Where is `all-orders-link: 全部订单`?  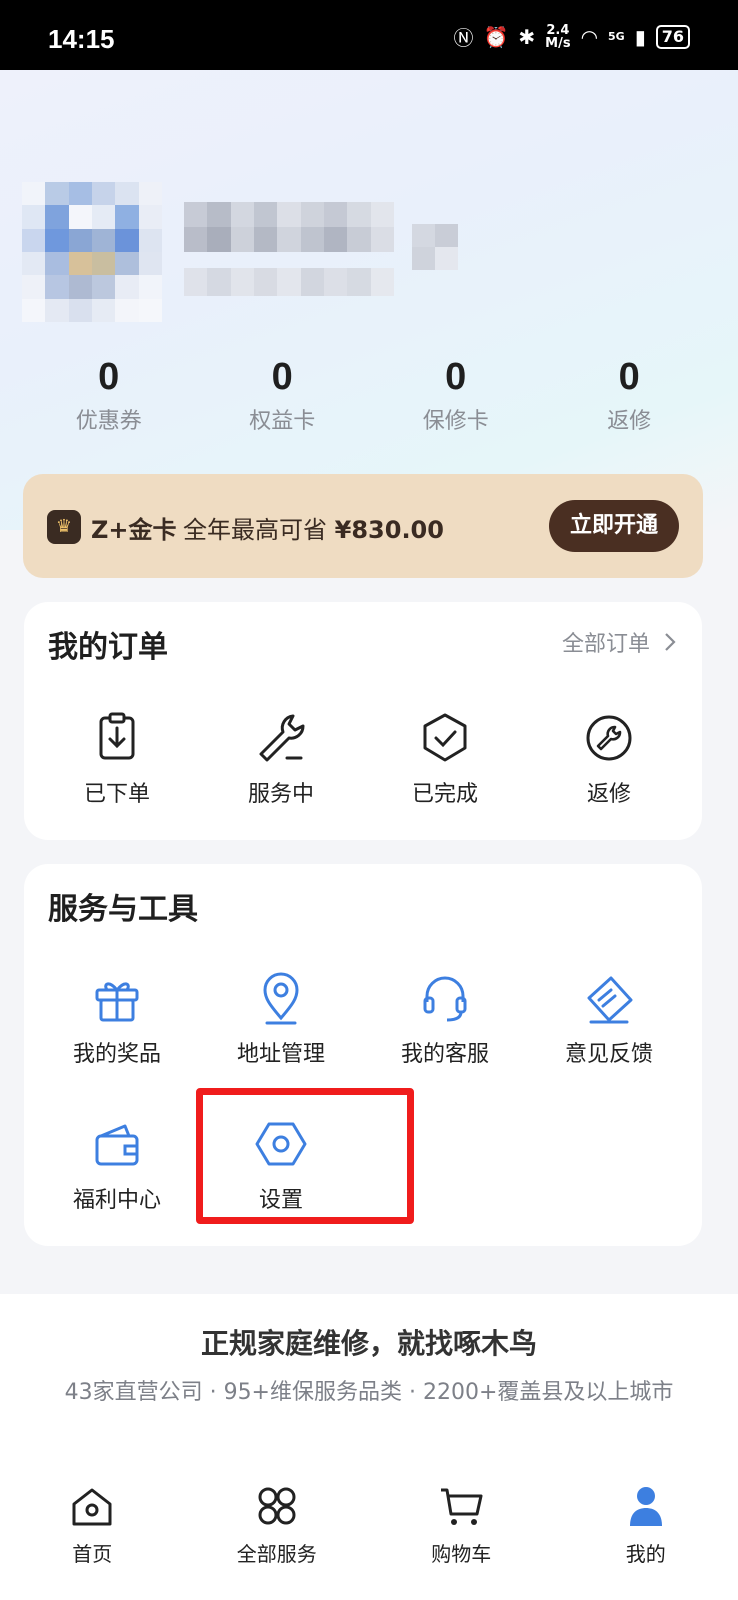 all-orders-link: 全部订单 is located at coordinates (619, 642).